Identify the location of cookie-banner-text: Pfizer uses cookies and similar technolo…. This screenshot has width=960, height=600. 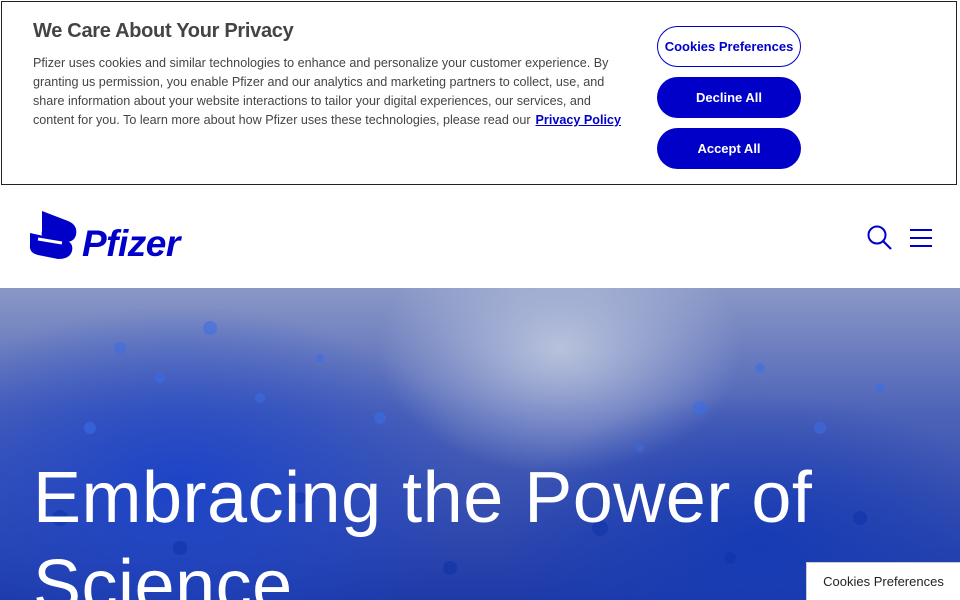
(333, 92).